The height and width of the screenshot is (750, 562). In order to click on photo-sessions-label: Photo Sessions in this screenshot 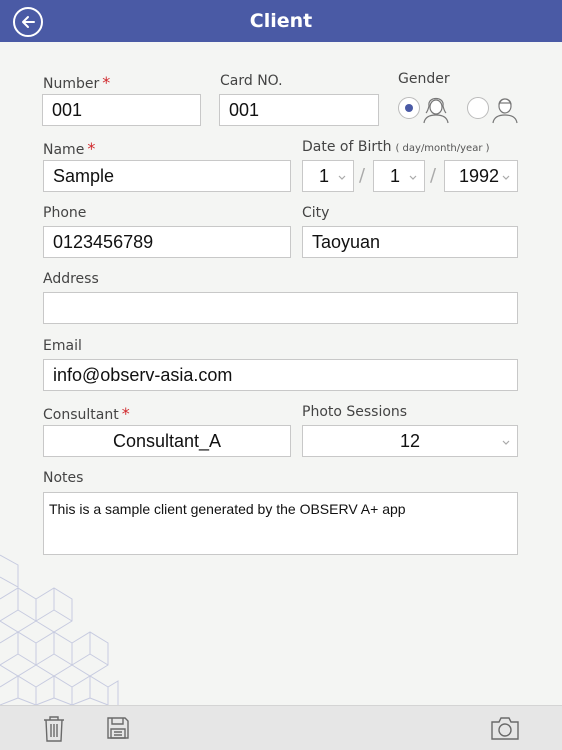, I will do `click(355, 412)`.